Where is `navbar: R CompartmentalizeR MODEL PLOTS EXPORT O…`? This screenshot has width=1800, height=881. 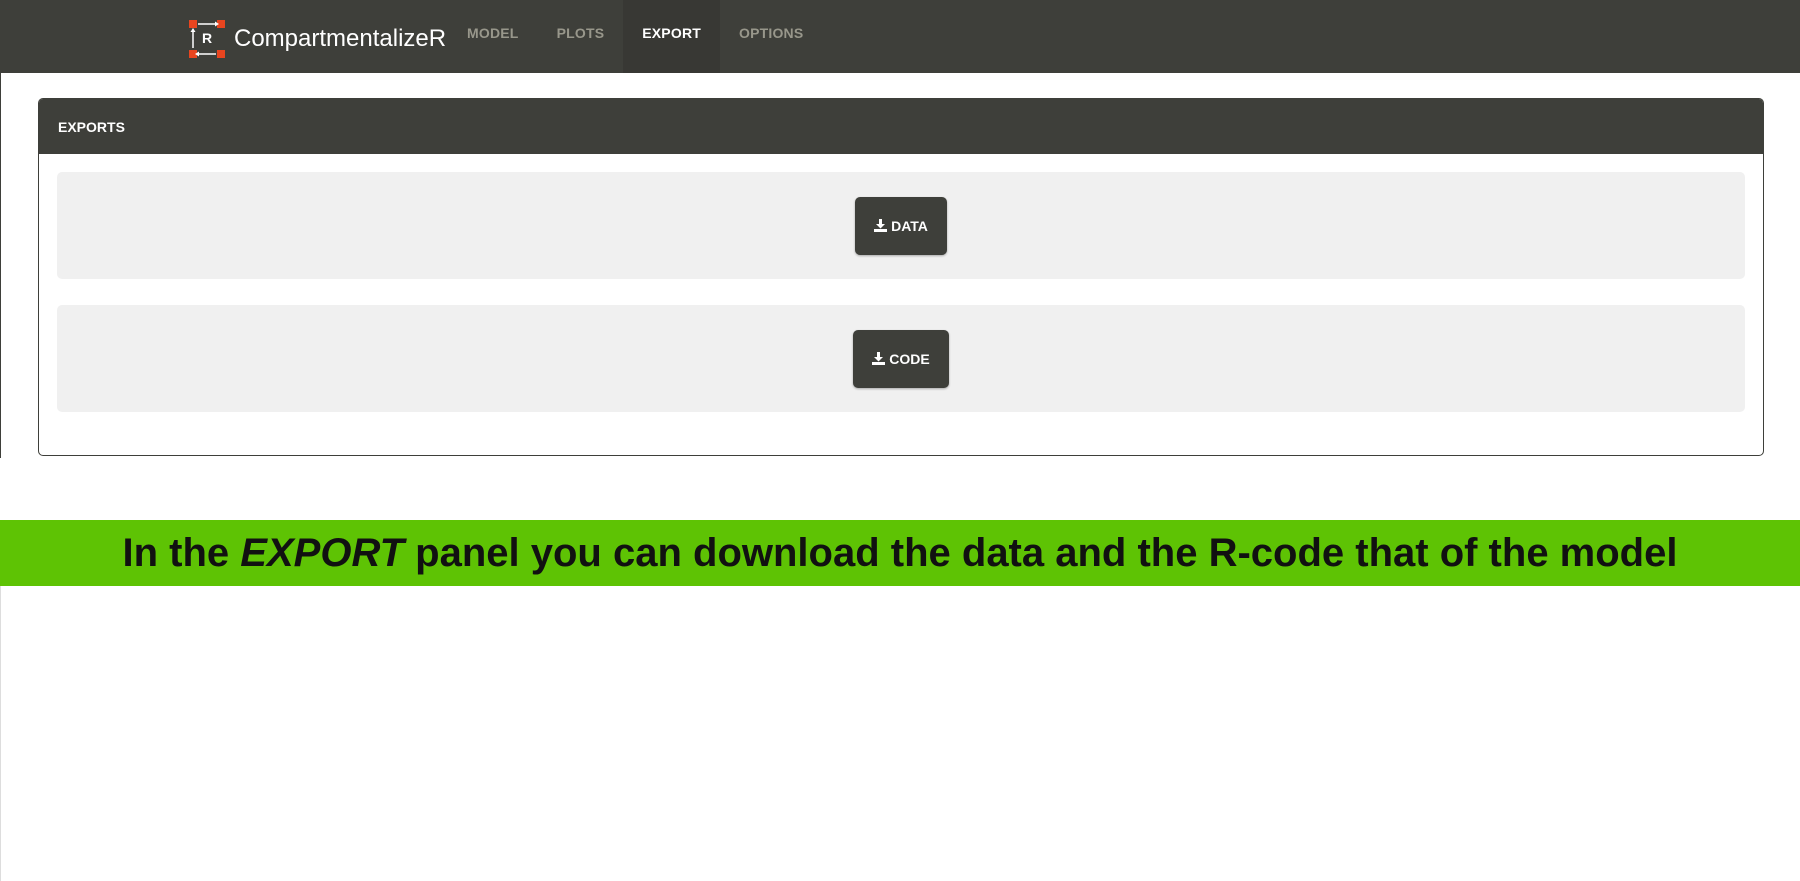 navbar: R CompartmentalizeR MODEL PLOTS EXPORT O… is located at coordinates (900, 36).